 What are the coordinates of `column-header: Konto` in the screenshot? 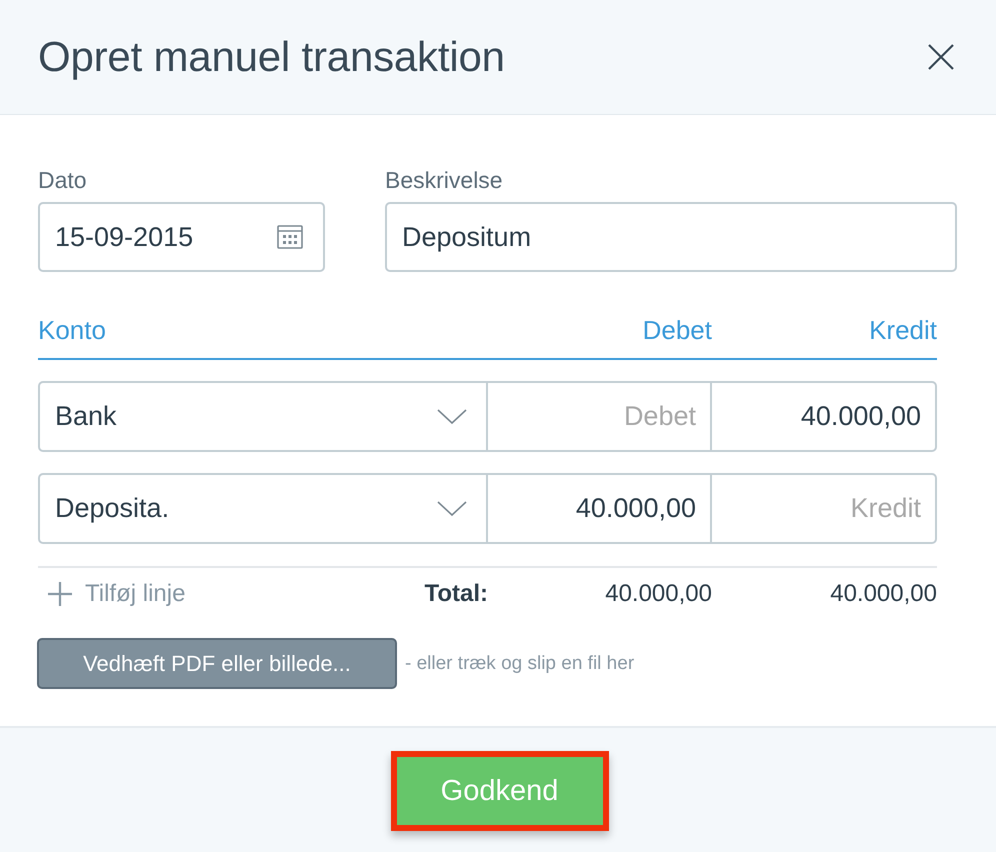 It's located at (72, 330).